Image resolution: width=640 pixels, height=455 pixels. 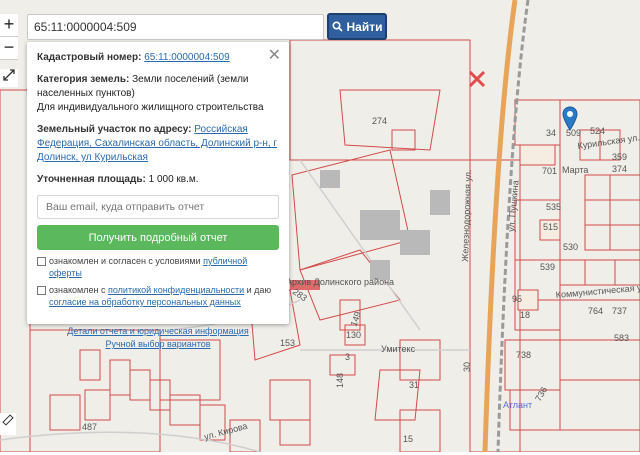 I want to click on ruler-icon, so click(x=8, y=420).